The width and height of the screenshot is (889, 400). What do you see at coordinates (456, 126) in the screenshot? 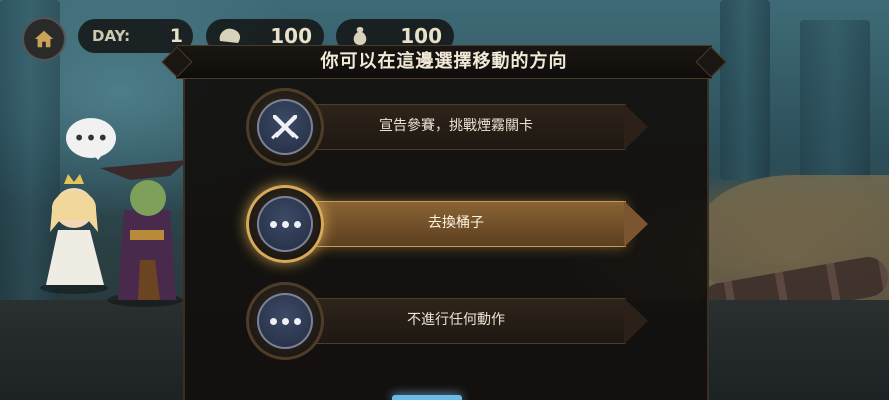
I see `option-label: 宣告參賽，挑戰煙霧關卡` at bounding box center [456, 126].